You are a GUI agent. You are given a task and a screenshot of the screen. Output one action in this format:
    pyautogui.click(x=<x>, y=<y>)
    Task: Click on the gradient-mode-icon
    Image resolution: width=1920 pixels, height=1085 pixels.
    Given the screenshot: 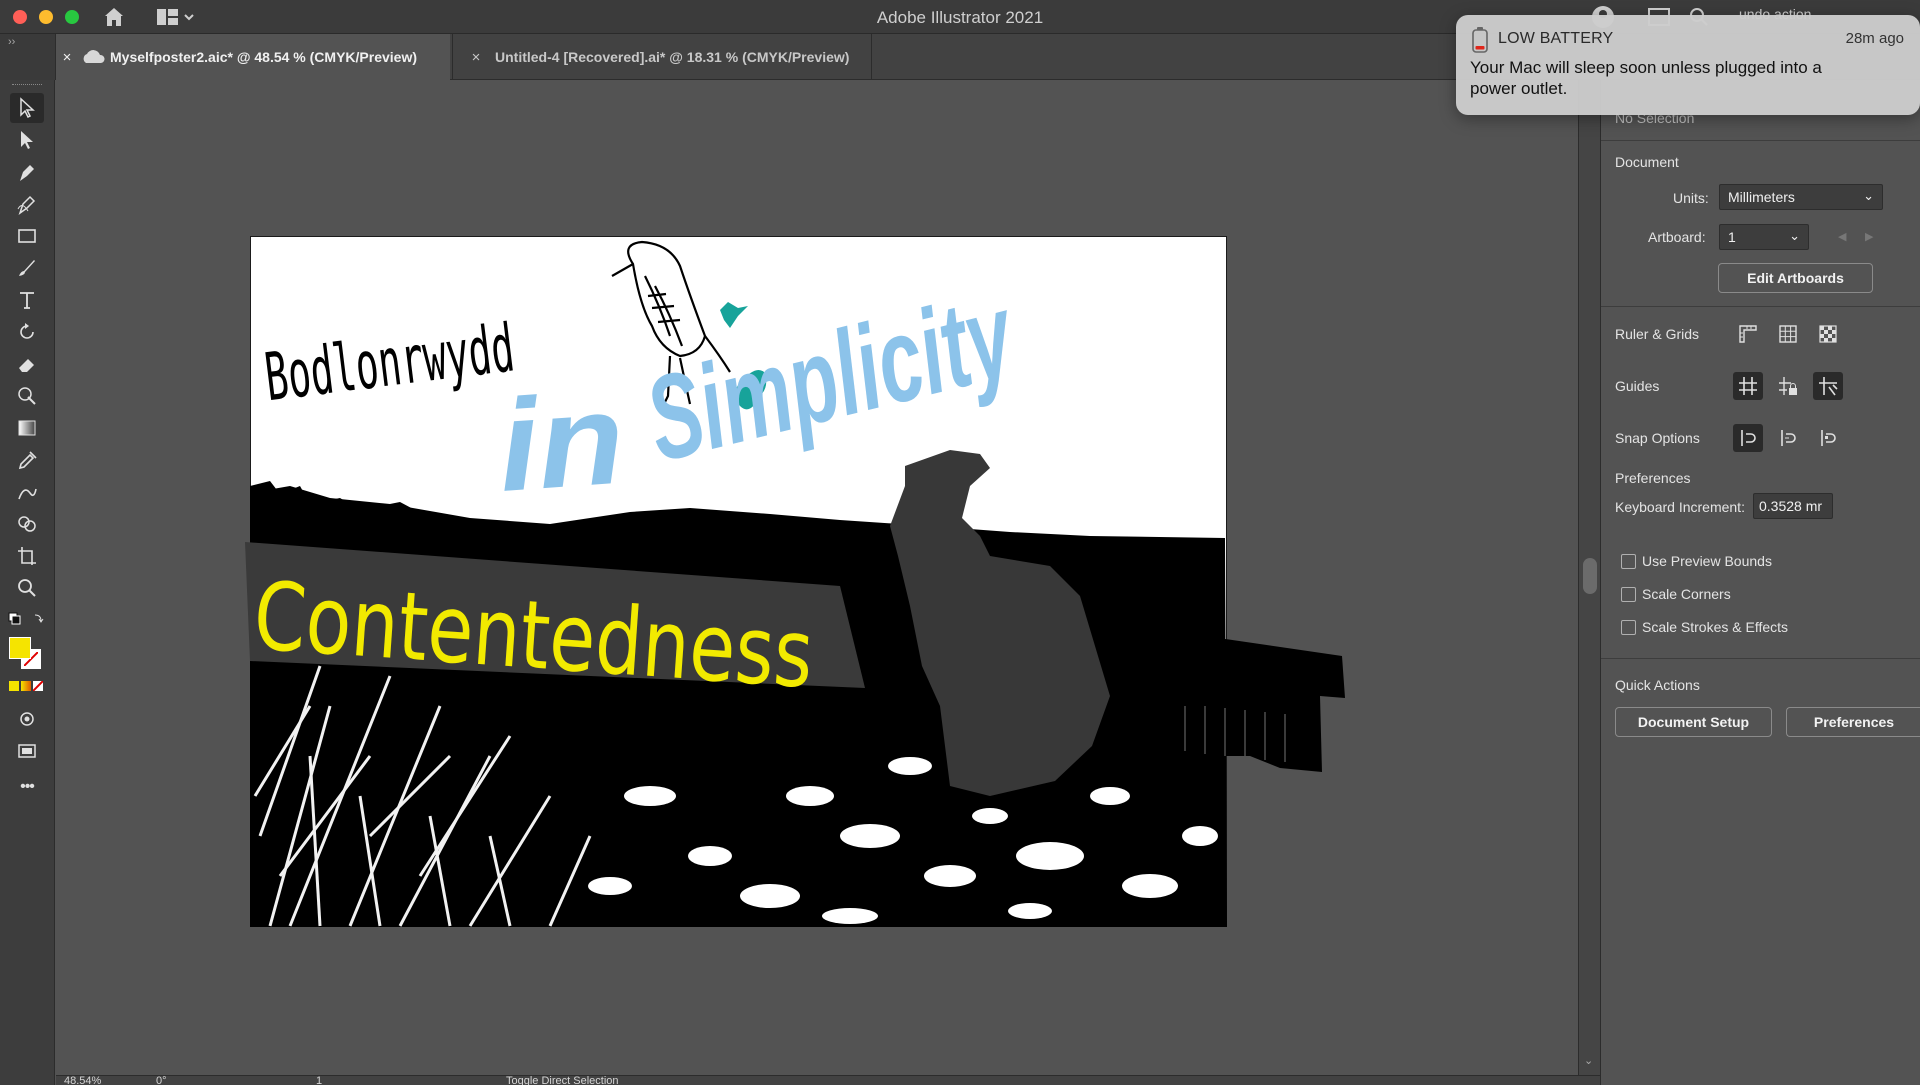 What is the action you would take?
    pyautogui.click(x=26, y=686)
    